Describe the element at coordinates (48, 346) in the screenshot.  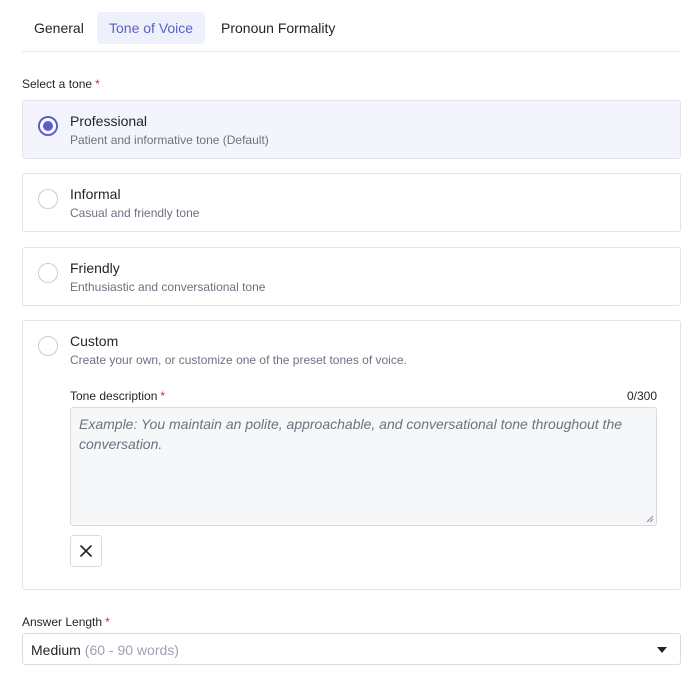
I see `radio-custom` at that location.